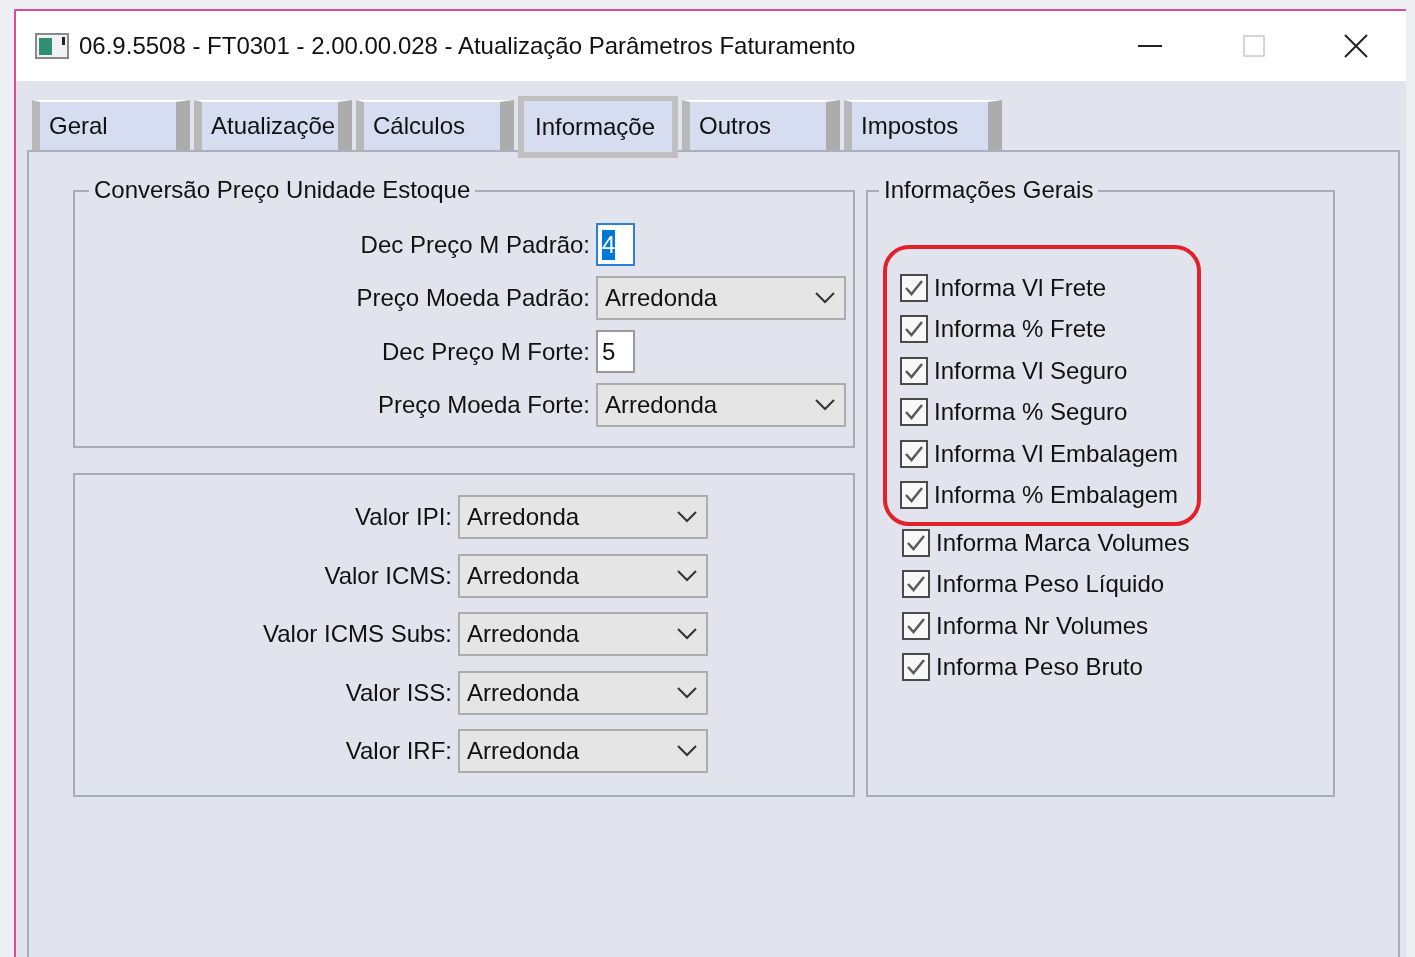 This screenshot has width=1415, height=957. What do you see at coordinates (1254, 46) in the screenshot?
I see `maximize-icon` at bounding box center [1254, 46].